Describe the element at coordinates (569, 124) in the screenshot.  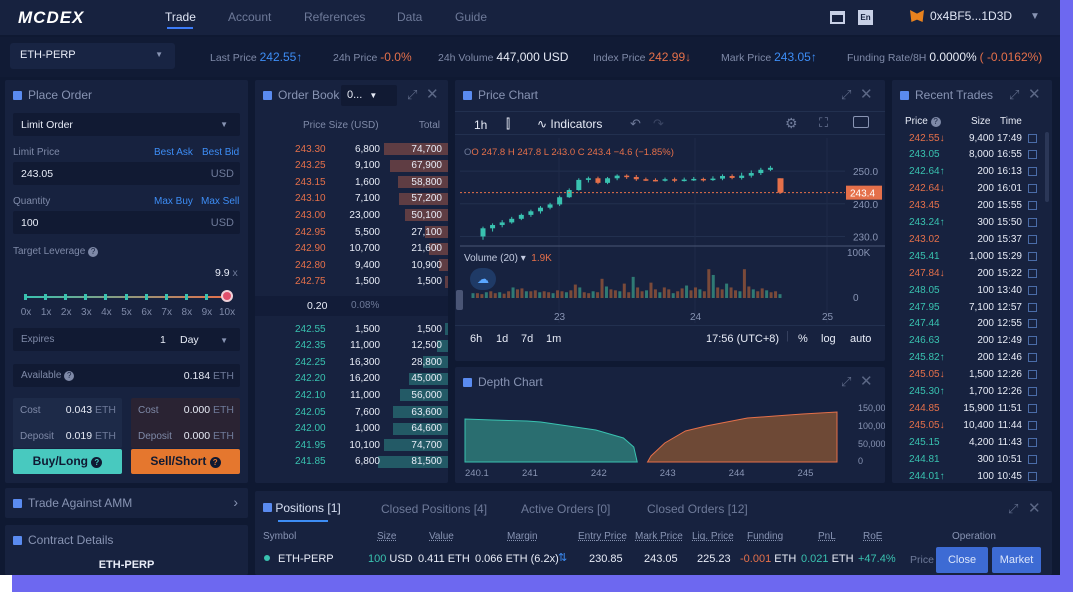
I see `indicators-button: ∿ Indicators` at that location.